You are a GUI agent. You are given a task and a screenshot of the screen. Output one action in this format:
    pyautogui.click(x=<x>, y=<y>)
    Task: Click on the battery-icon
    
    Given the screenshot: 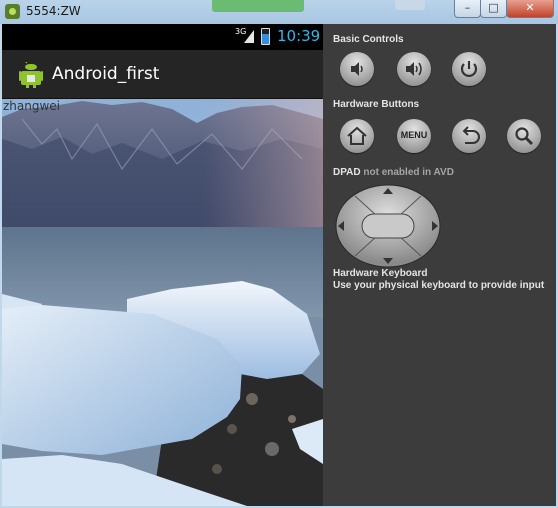 What is the action you would take?
    pyautogui.click(x=265, y=36)
    